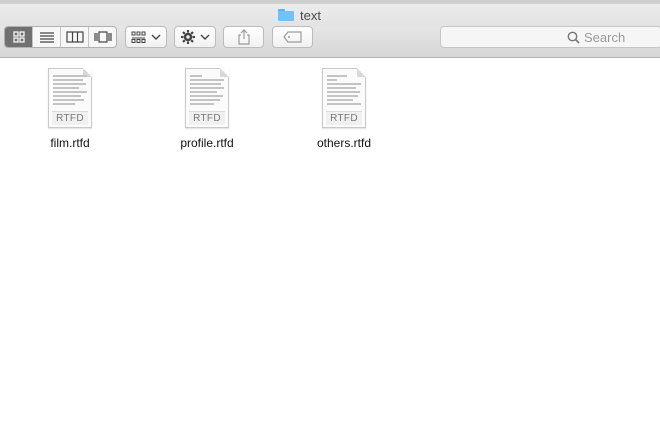  Describe the element at coordinates (344, 143) in the screenshot. I see `file-name: others.rtfd` at that location.